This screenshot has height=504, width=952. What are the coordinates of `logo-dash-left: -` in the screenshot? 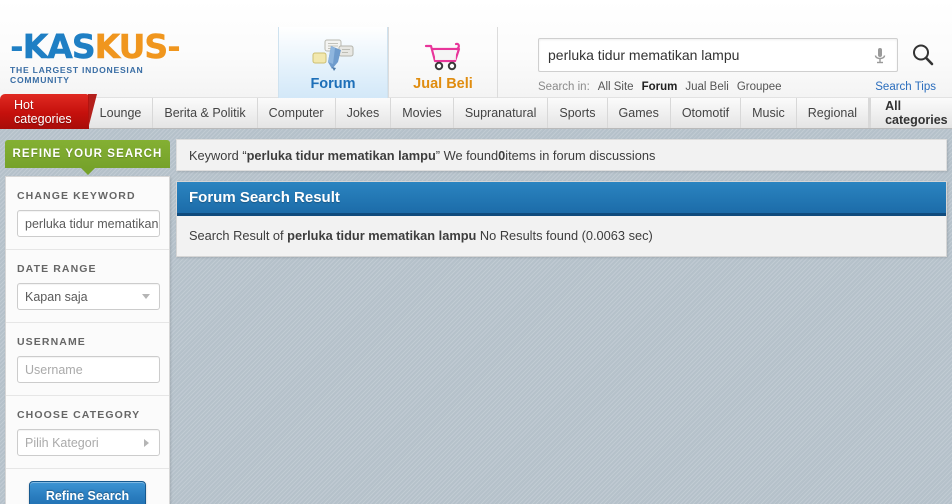 It's located at (17, 46).